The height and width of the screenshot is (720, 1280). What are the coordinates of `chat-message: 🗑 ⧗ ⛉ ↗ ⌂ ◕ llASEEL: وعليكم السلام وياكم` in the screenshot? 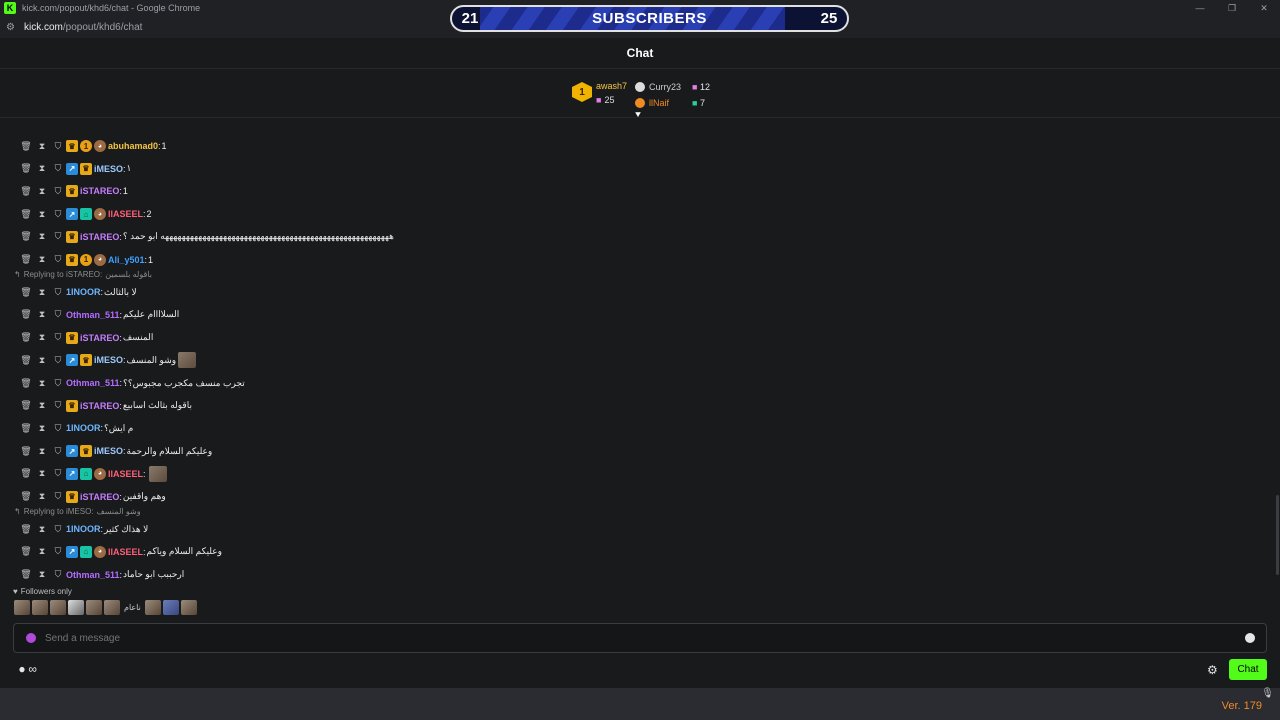 It's located at (120, 552).